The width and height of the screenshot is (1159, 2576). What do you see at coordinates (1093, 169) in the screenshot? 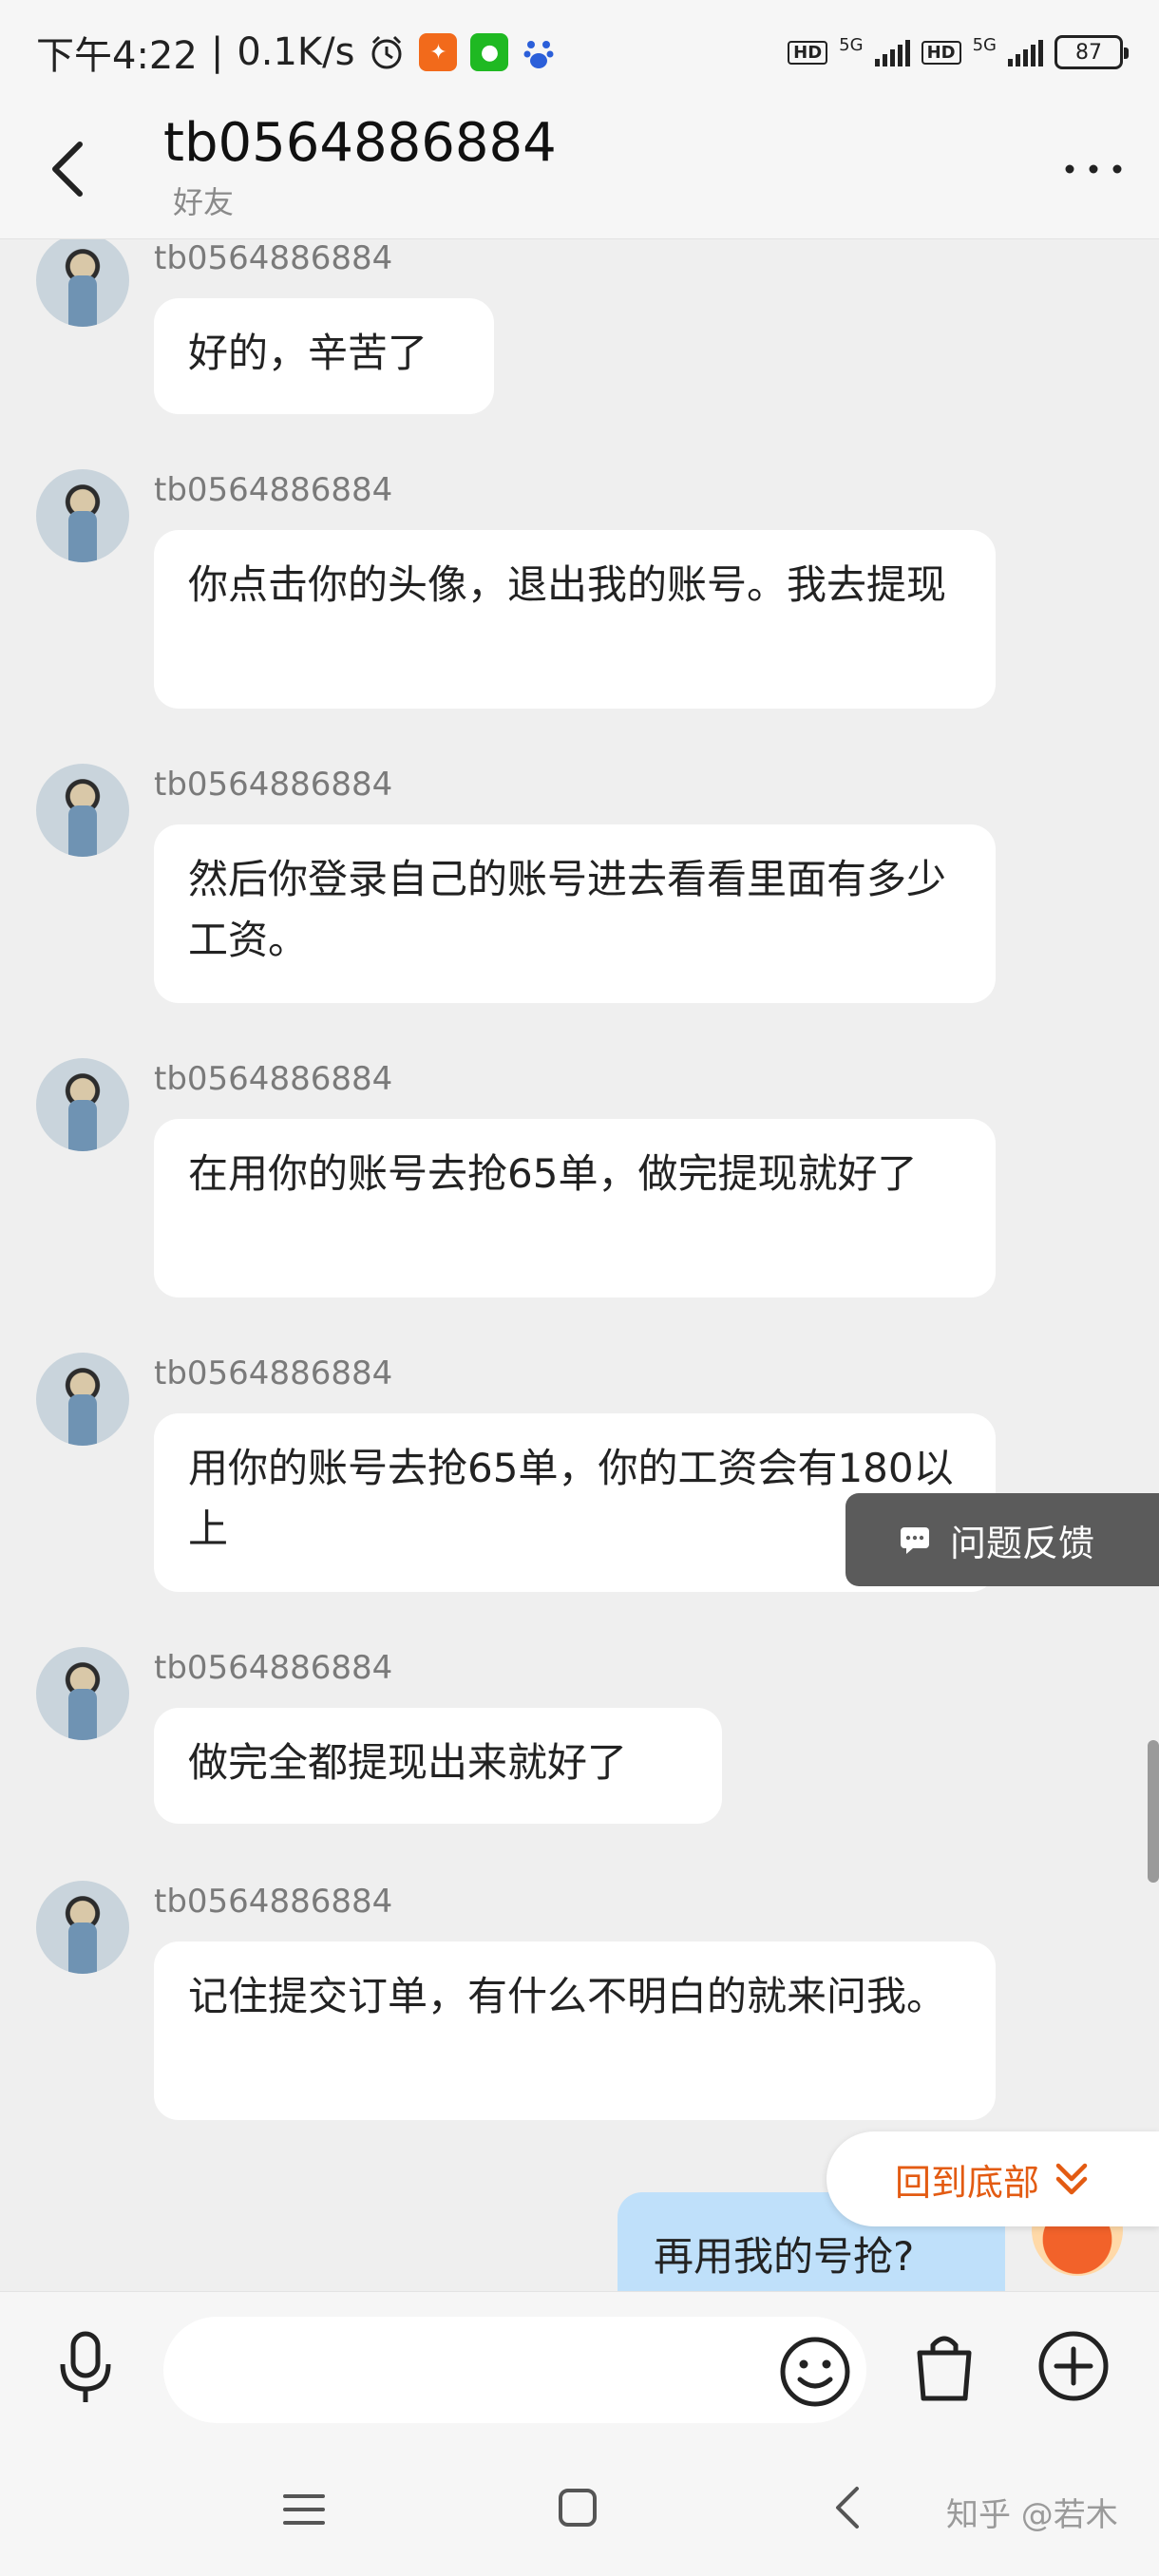
I see `more-options-icon` at bounding box center [1093, 169].